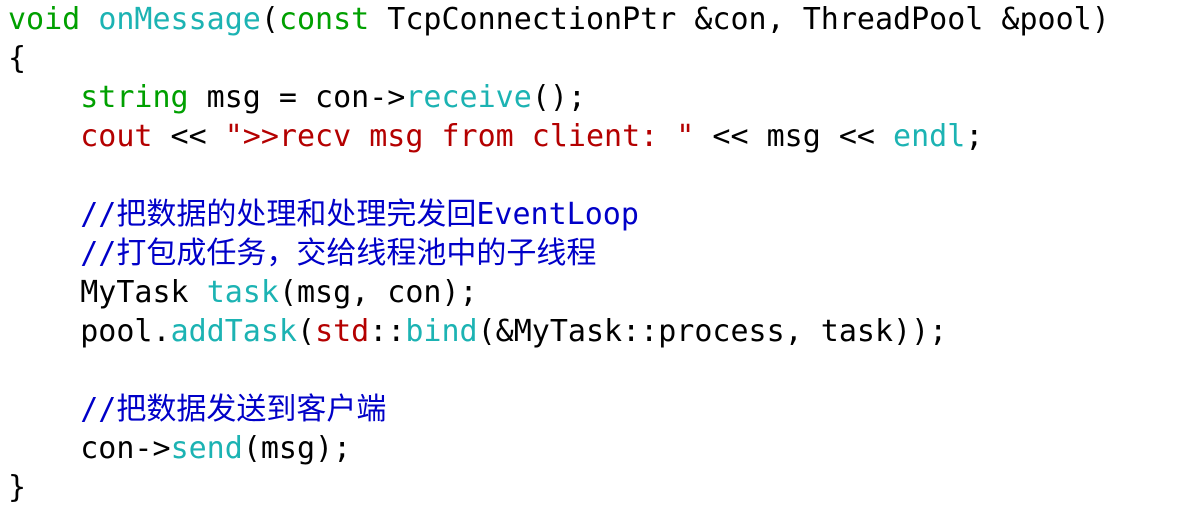 The width and height of the screenshot is (1178, 508). Describe the element at coordinates (324, 19) in the screenshot. I see `code-token-keyword: const` at that location.